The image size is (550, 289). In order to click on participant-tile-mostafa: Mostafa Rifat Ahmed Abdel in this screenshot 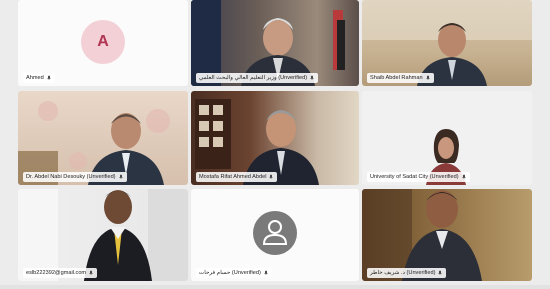, I will do `click(275, 138)`.